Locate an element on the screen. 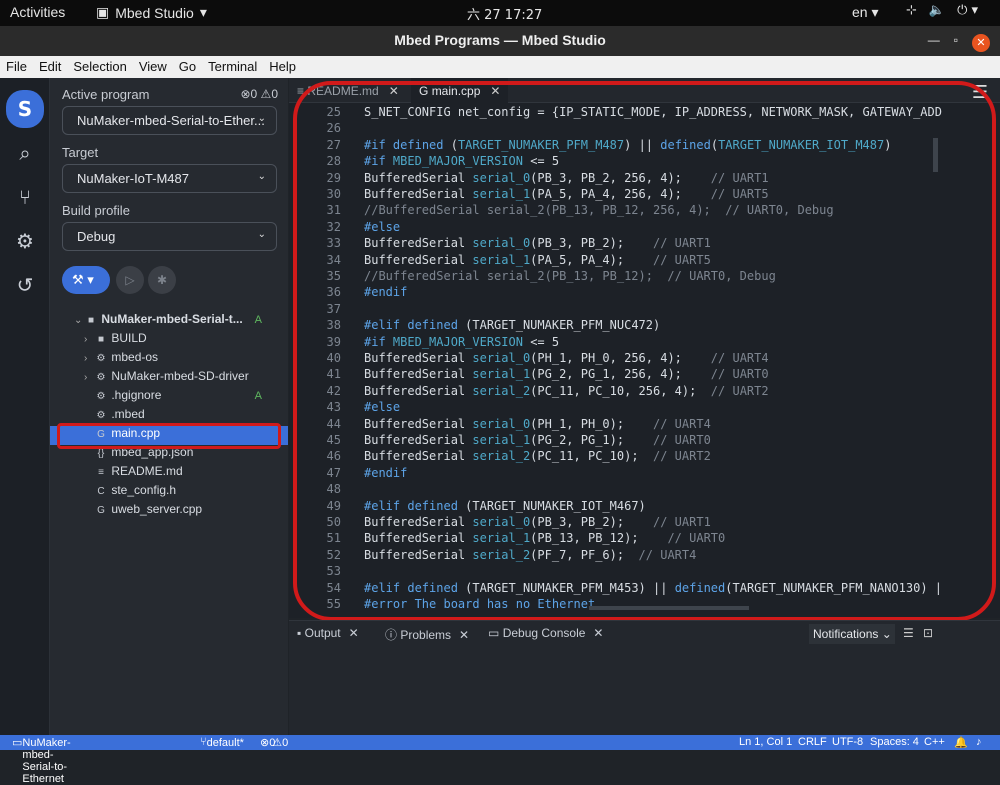  source-control-icon: ⑂ is located at coordinates (25, 197).